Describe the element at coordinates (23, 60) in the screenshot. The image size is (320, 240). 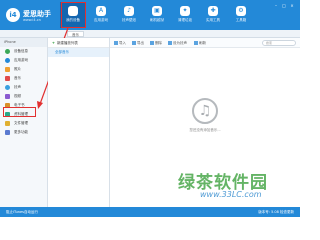
I see `sidebar-item-apps: 应用游戏` at that location.